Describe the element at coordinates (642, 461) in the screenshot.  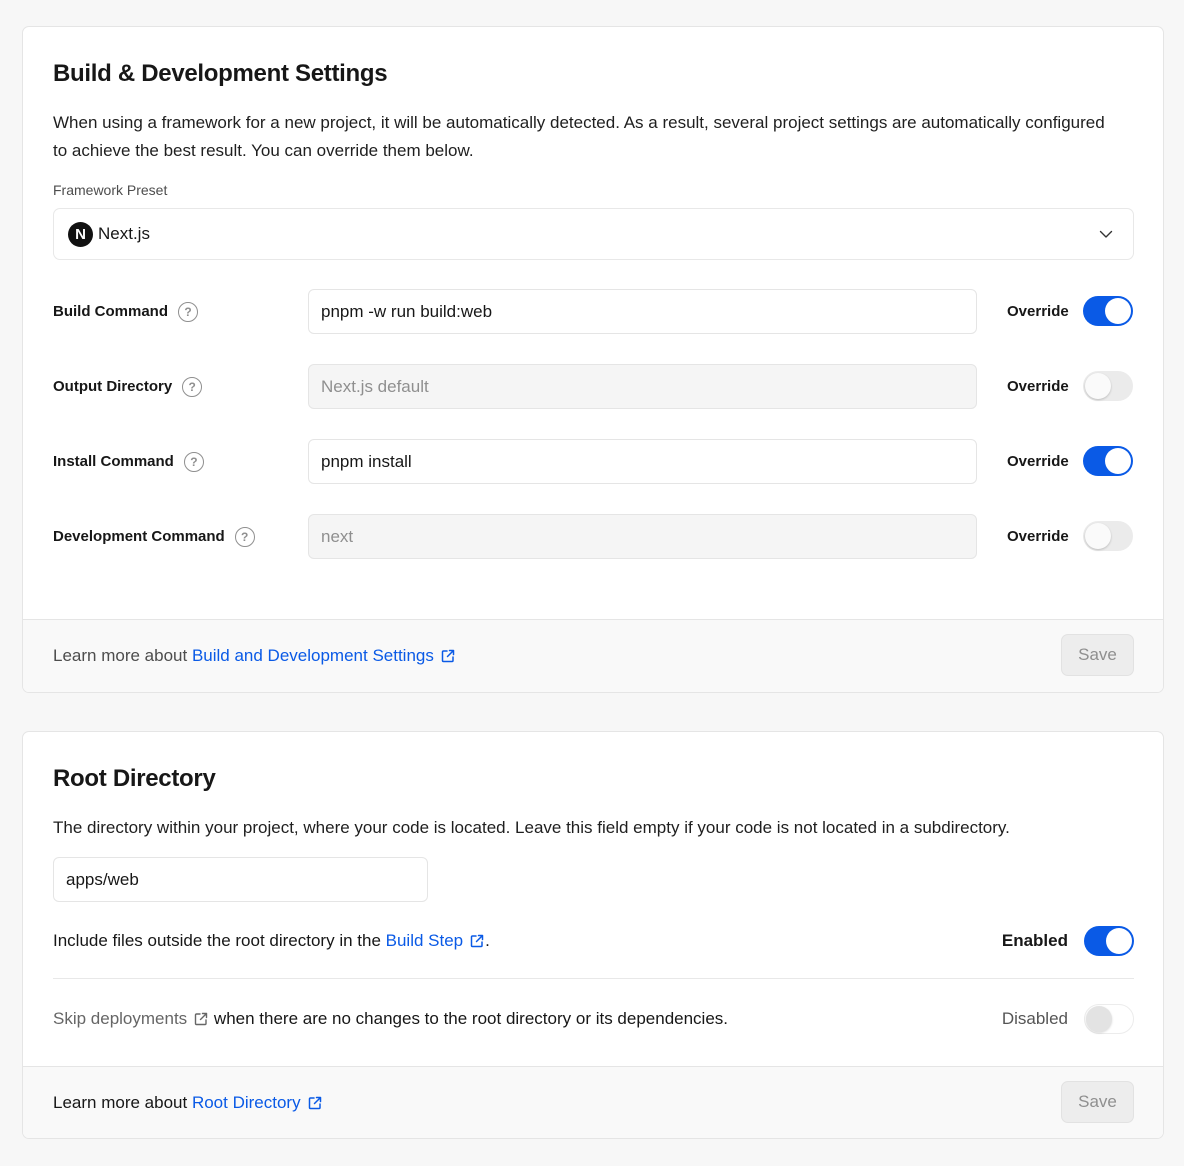
I see `install-command-input` at that location.